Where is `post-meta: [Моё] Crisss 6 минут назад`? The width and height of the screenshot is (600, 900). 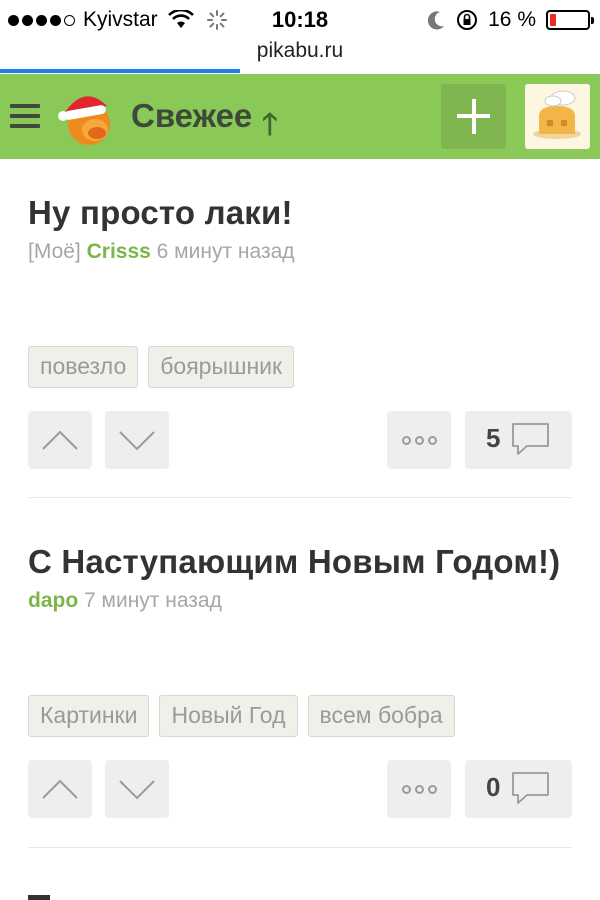
post-meta: [Моё] Crisss 6 минут назад is located at coordinates (300, 252).